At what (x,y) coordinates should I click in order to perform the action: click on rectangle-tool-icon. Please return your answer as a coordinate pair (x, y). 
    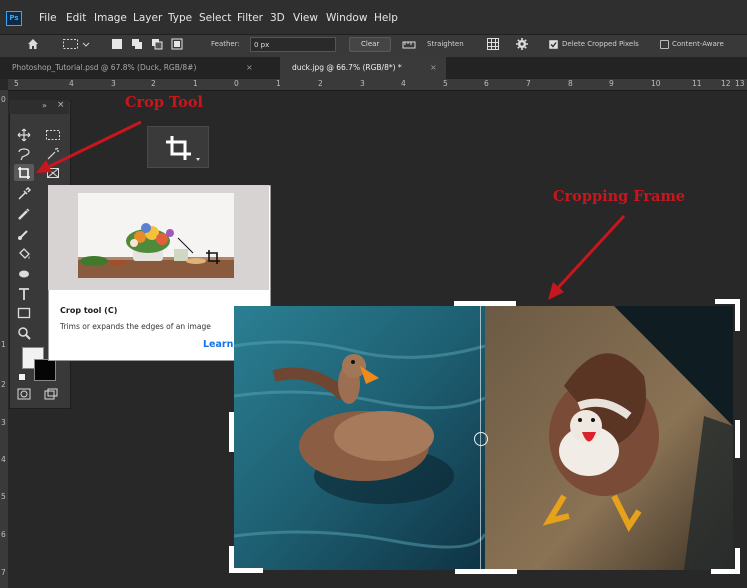
    Looking at the image, I should click on (24, 312).